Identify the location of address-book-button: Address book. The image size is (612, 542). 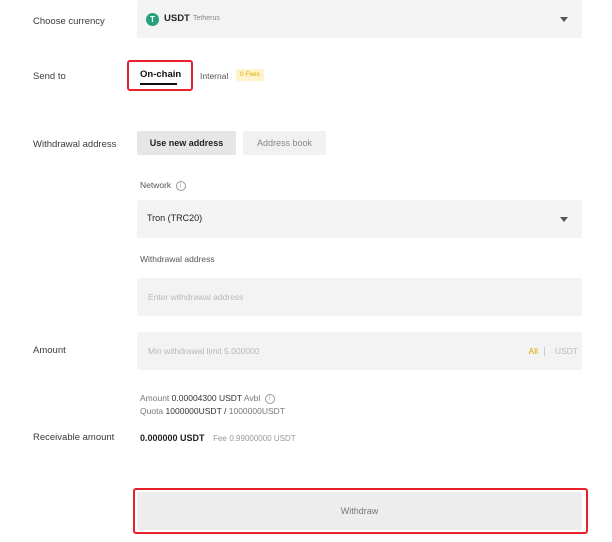
(284, 143).